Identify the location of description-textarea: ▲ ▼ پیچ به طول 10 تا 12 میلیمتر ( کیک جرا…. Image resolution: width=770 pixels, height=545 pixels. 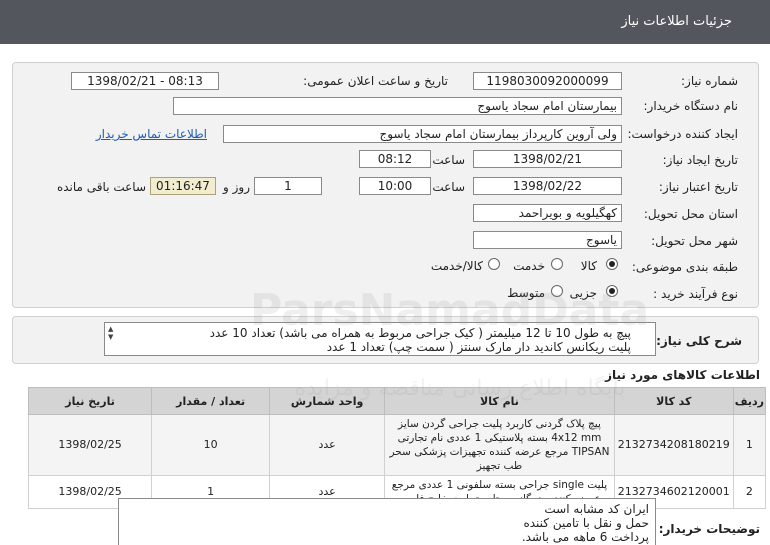
(380, 339).